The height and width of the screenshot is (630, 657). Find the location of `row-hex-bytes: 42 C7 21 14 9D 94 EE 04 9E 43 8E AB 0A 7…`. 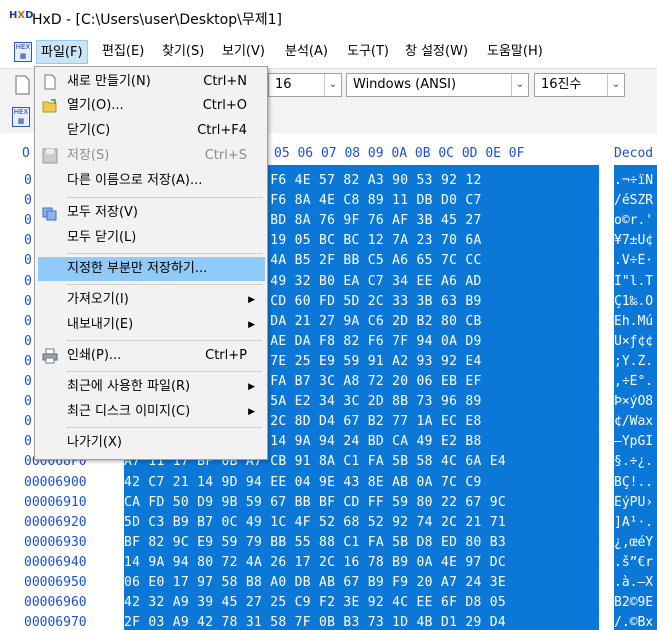

row-hex-bytes: 42 C7 21 14 9D 94 EE 04 9E 43 8E AB 0A 7… is located at coordinates (303, 482).